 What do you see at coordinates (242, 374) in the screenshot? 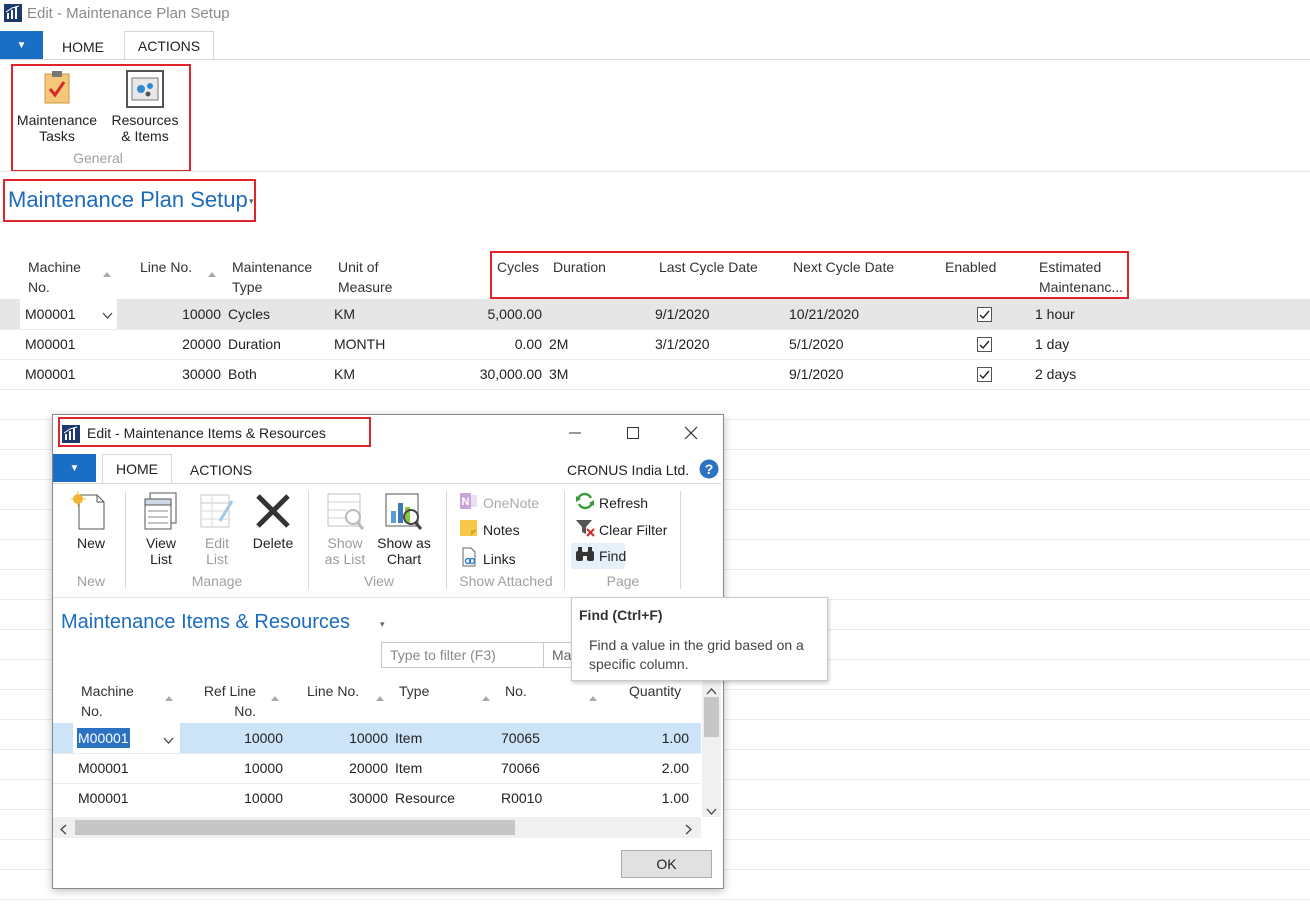
I see `cell-maintenance-type: Both` at bounding box center [242, 374].